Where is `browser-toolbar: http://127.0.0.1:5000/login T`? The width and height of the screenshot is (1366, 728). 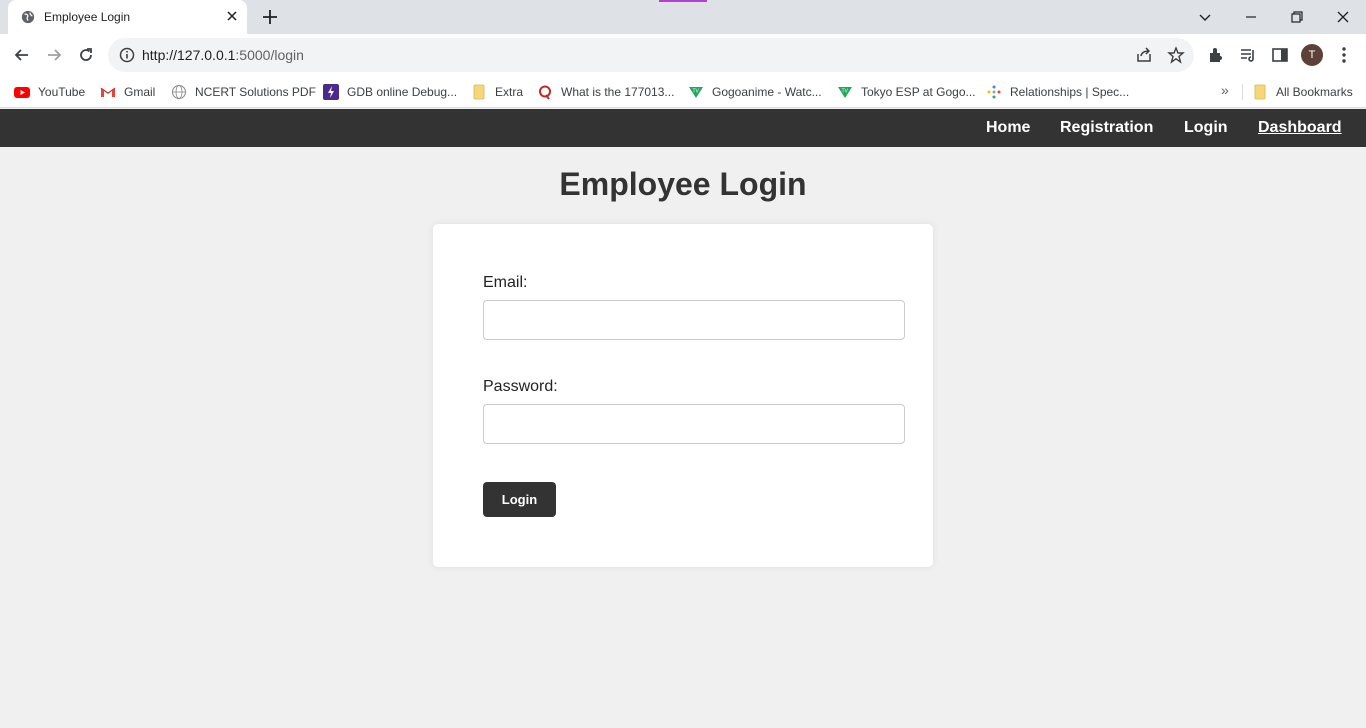
browser-toolbar: http://127.0.0.1:5000/login T is located at coordinates (683, 55).